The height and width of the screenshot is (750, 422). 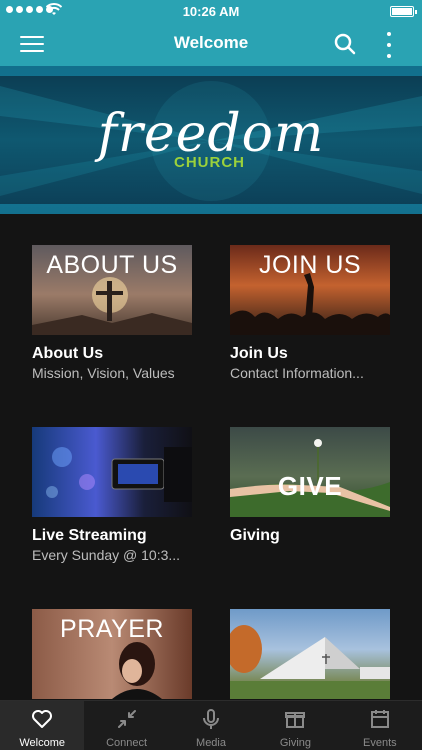 I want to click on nav-tab-label: Events, so click(x=380, y=743).